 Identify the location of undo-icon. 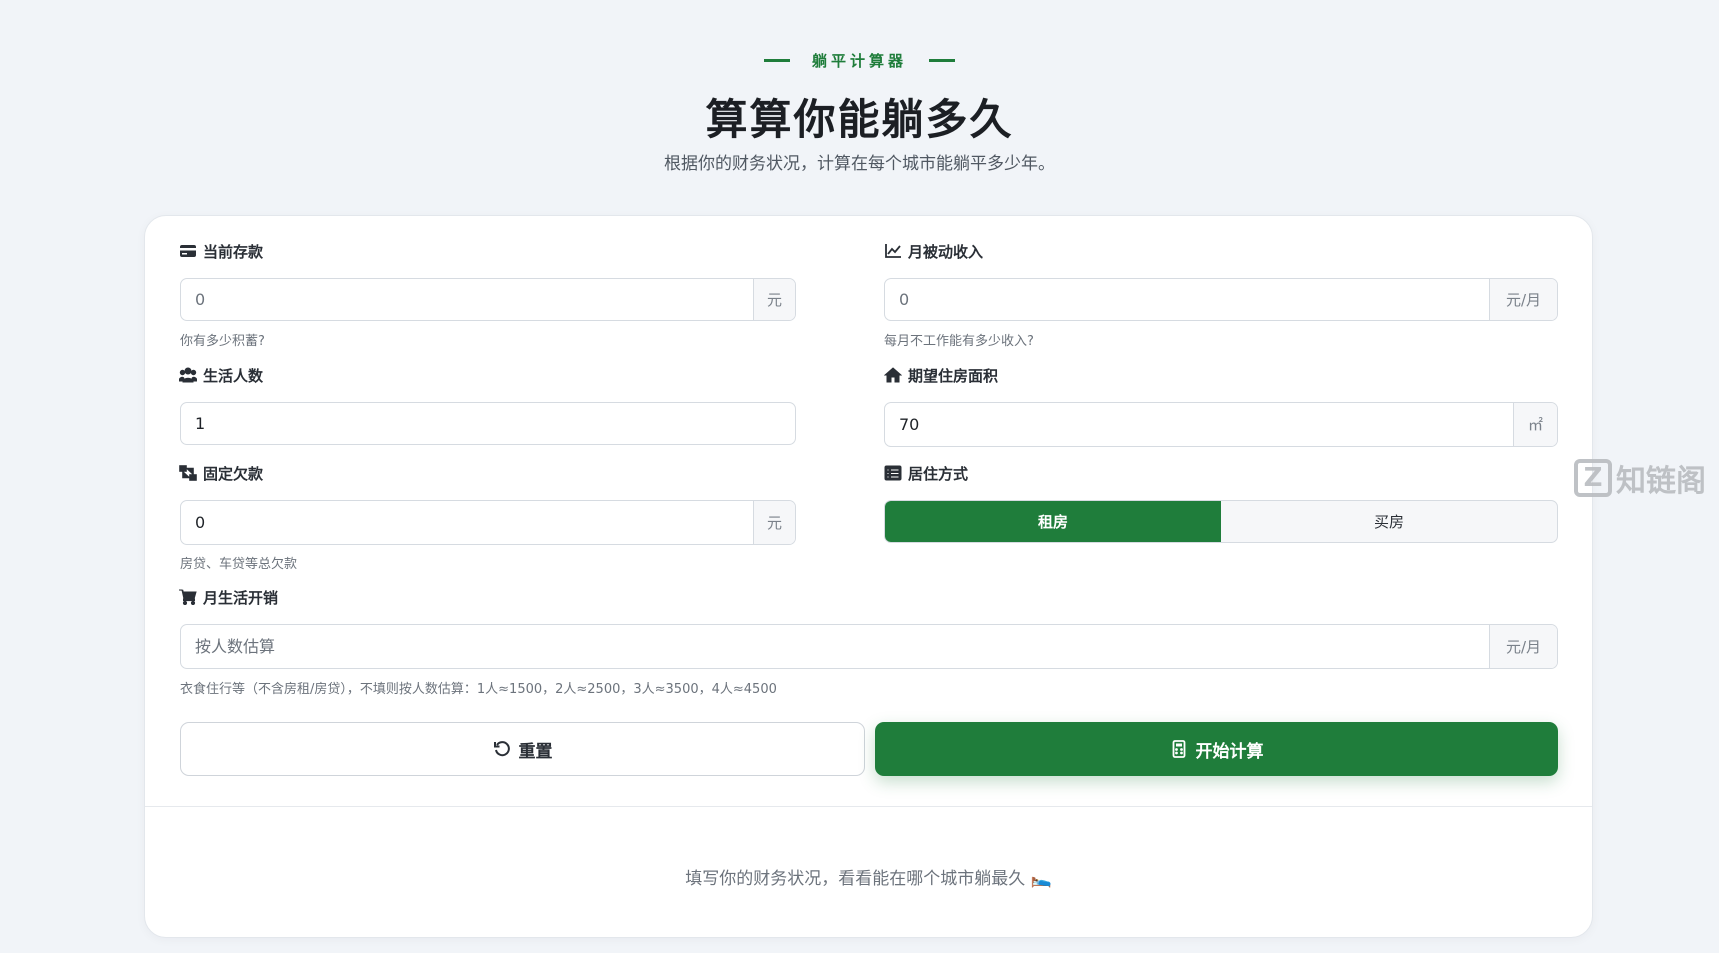
(501, 749).